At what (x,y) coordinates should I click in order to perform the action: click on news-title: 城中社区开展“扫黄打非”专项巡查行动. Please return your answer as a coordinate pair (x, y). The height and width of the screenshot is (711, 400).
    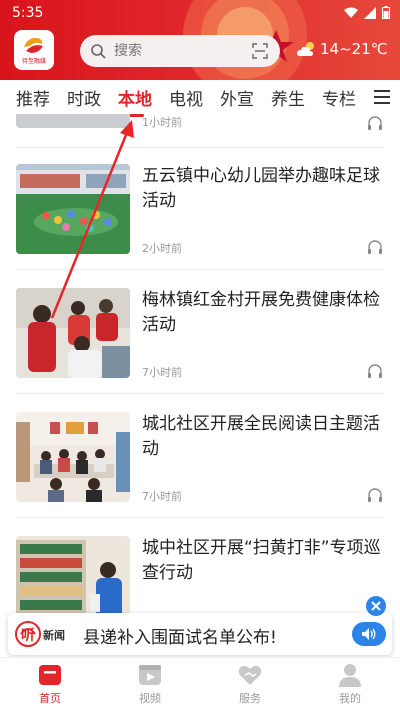
    Looking at the image, I should click on (261, 560).